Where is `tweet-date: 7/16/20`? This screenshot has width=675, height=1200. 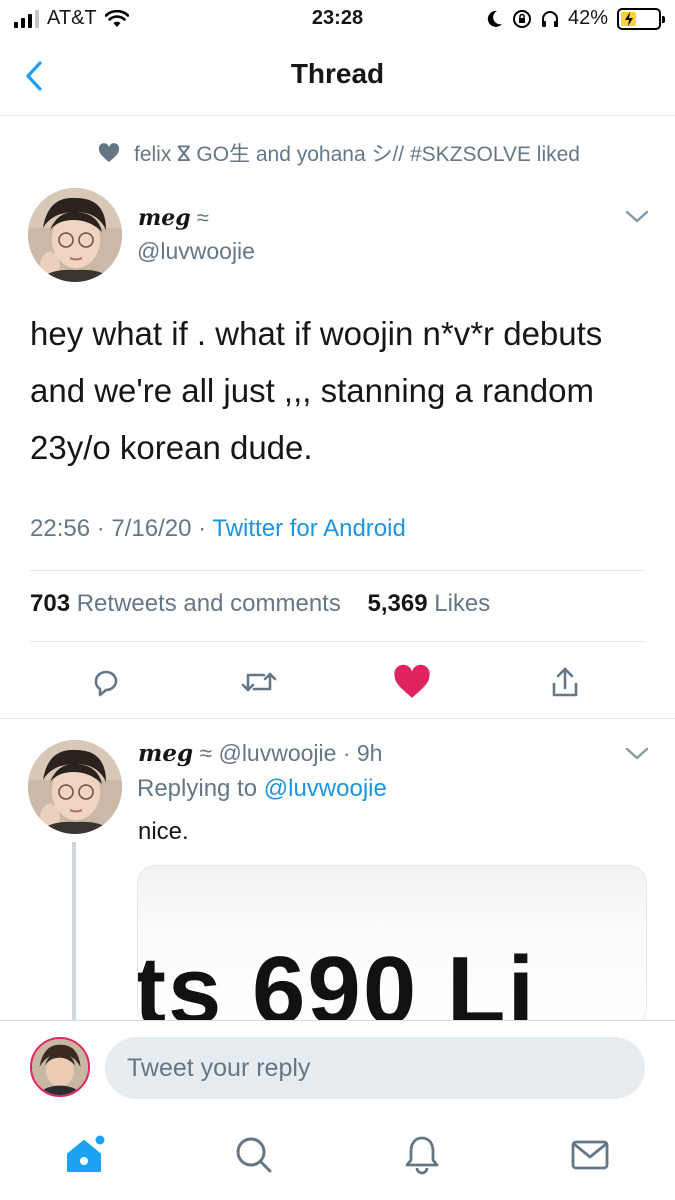 tweet-date: 7/16/20 is located at coordinates (151, 528).